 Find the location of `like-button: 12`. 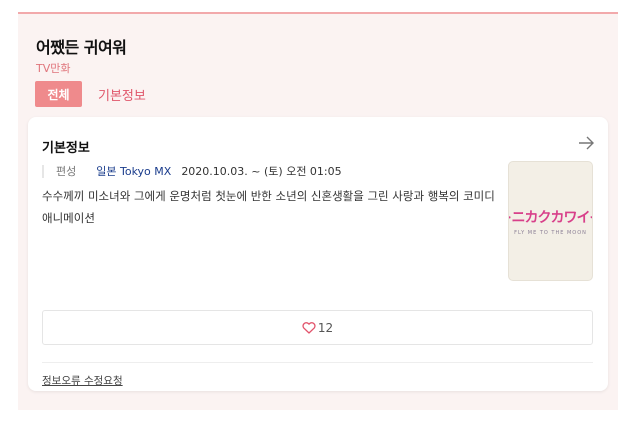

like-button: 12 is located at coordinates (317, 327).